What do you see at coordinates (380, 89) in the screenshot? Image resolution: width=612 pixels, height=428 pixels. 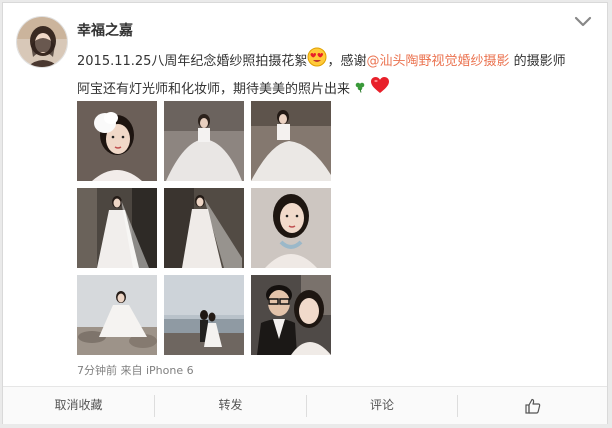 I see `heart-emoji` at bounding box center [380, 89].